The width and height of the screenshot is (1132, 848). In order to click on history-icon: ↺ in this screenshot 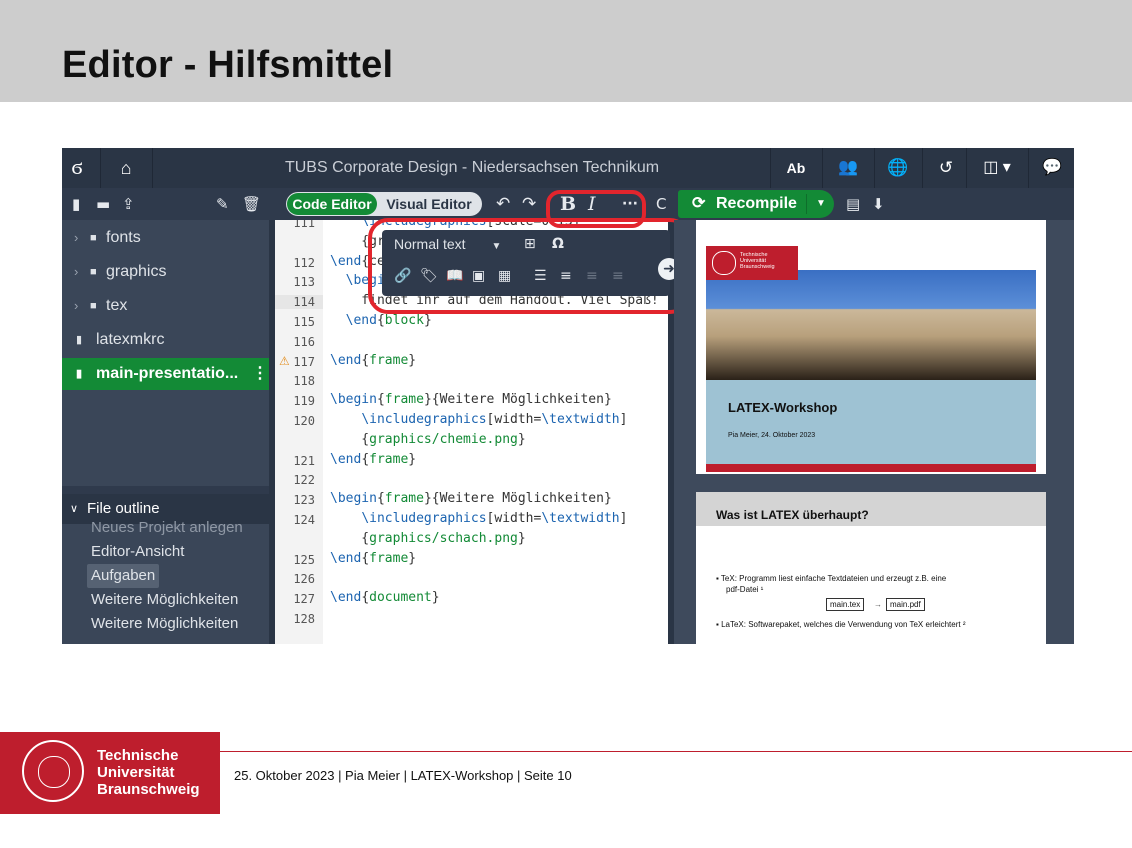, I will do `click(946, 168)`.